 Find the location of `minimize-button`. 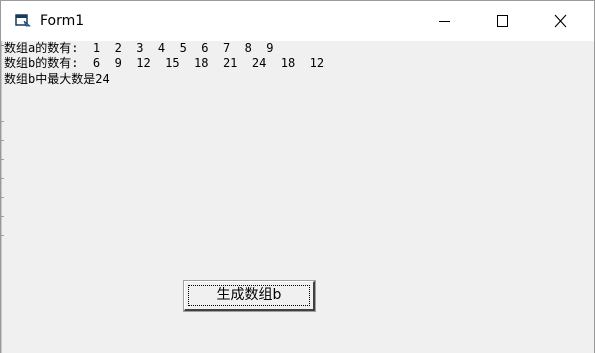

minimize-button is located at coordinates (444, 21).